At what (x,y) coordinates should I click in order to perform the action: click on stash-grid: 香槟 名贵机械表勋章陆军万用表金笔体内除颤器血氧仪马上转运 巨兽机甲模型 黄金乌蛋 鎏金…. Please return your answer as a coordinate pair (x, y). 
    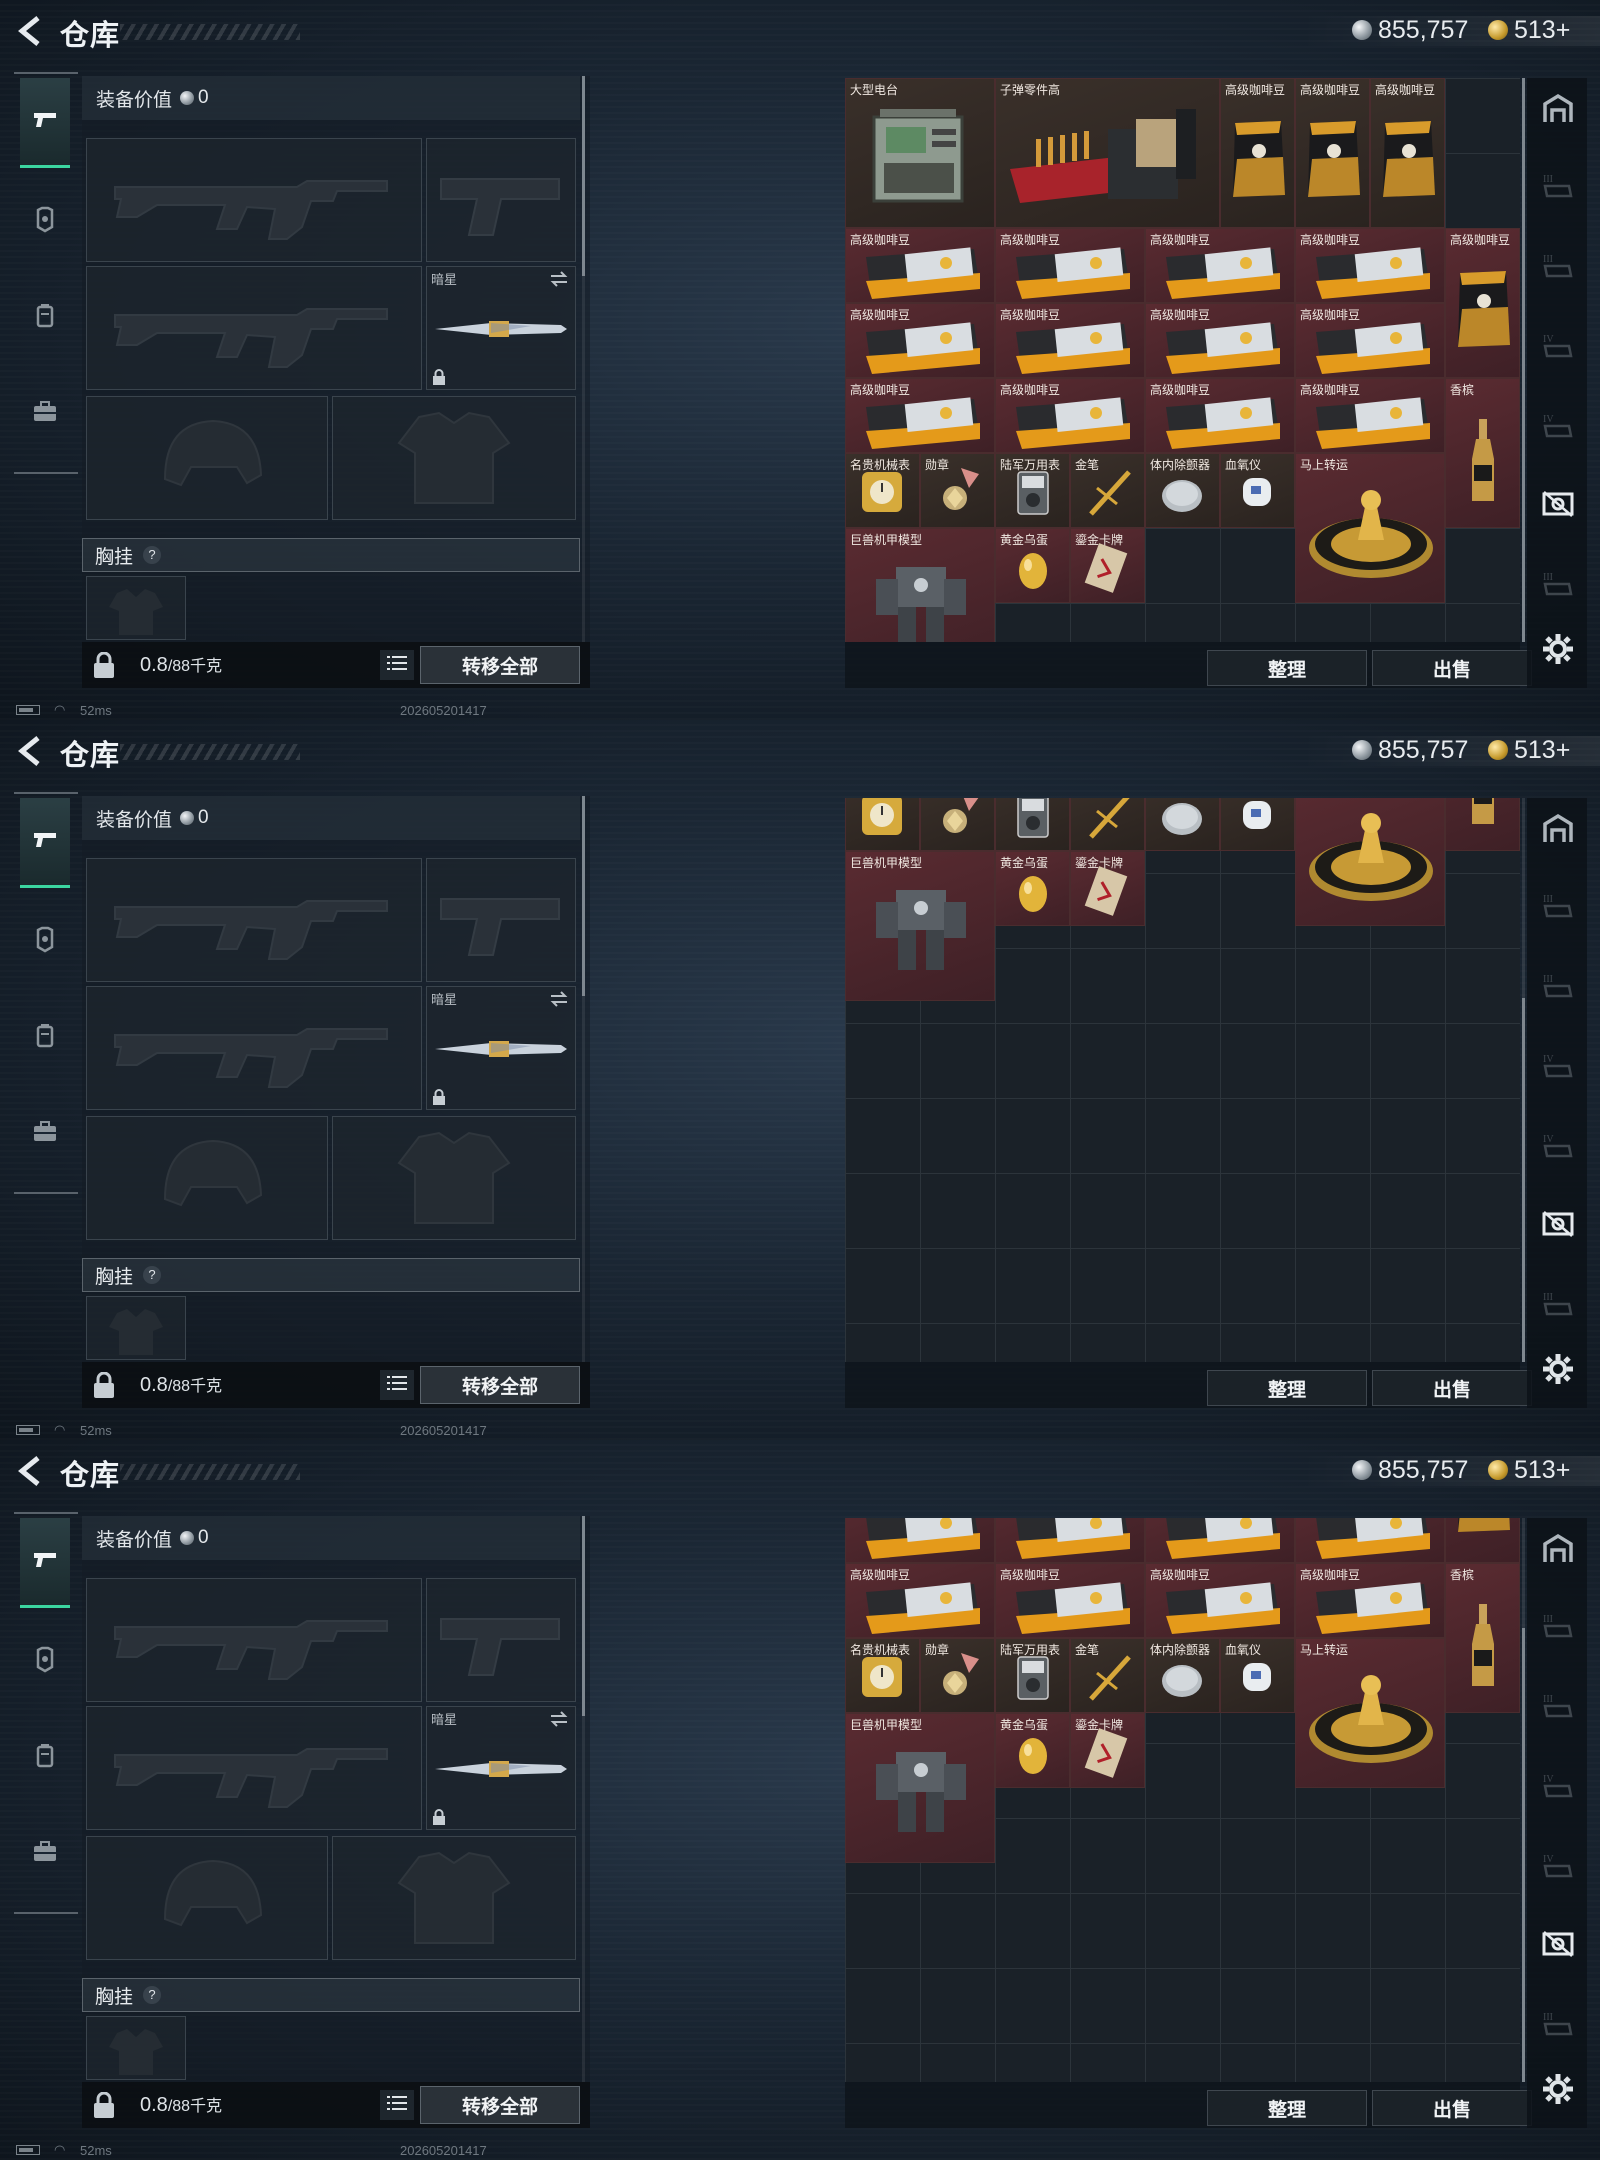
    Looking at the image, I should click on (1182, 1080).